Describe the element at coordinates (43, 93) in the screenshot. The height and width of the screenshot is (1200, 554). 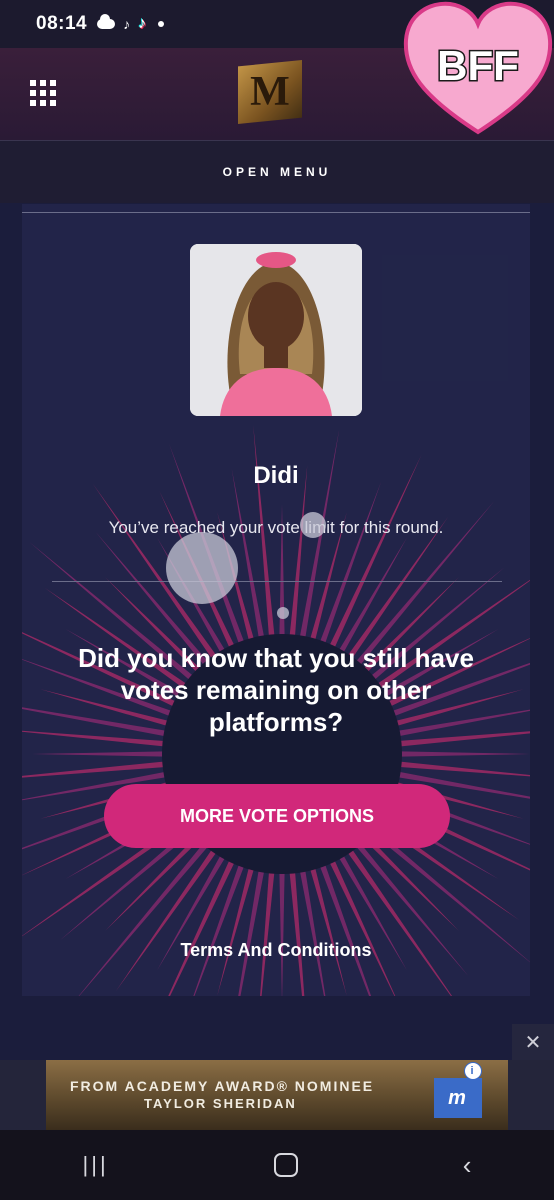
I see `grid-menu-icon` at that location.